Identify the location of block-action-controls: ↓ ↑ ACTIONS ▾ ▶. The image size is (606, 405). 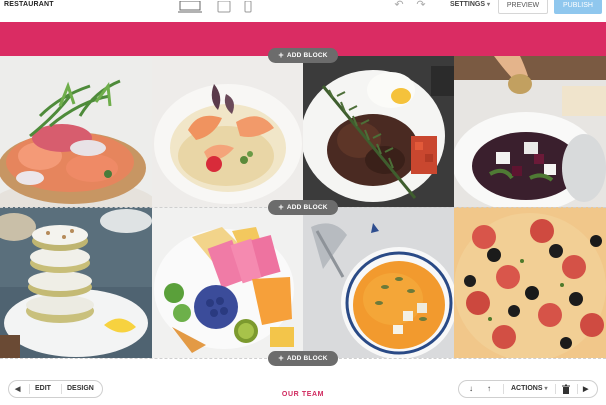
(528, 389).